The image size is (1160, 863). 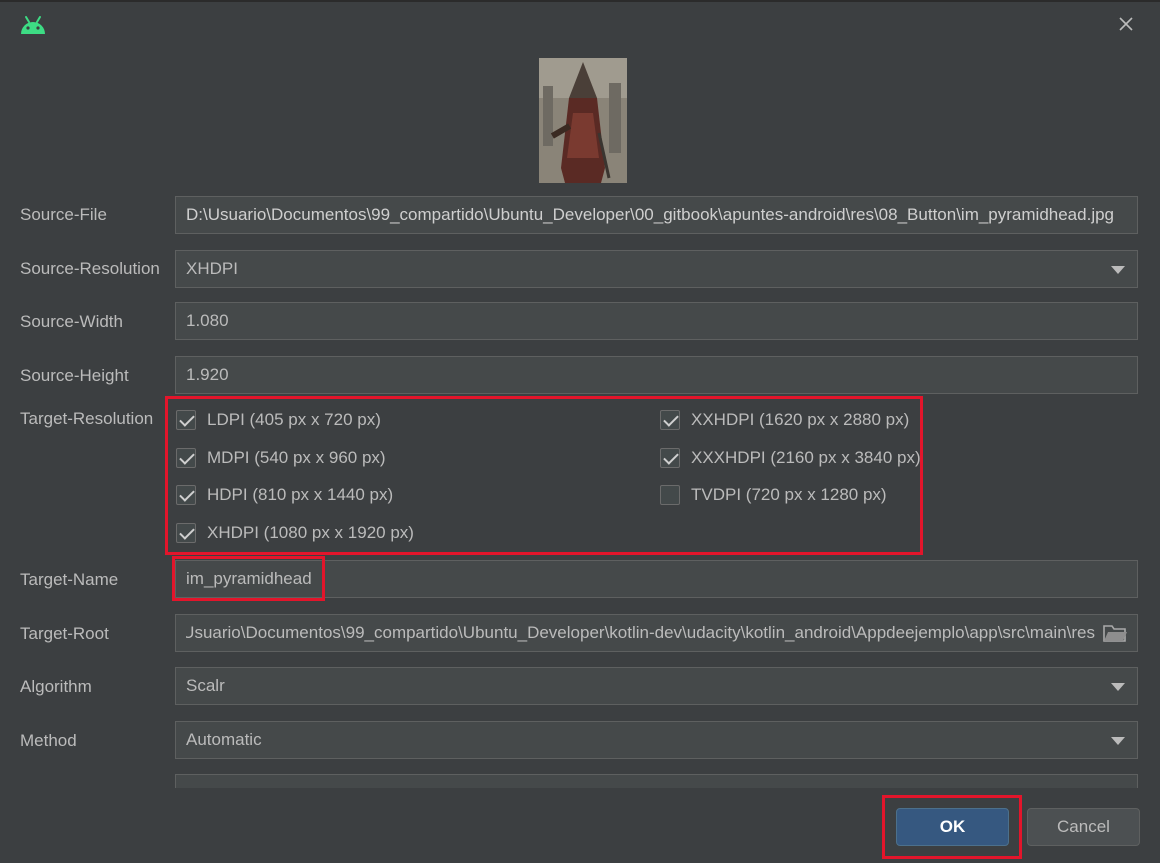 What do you see at coordinates (656, 686) in the screenshot?
I see `algorithm-select: Scalr` at bounding box center [656, 686].